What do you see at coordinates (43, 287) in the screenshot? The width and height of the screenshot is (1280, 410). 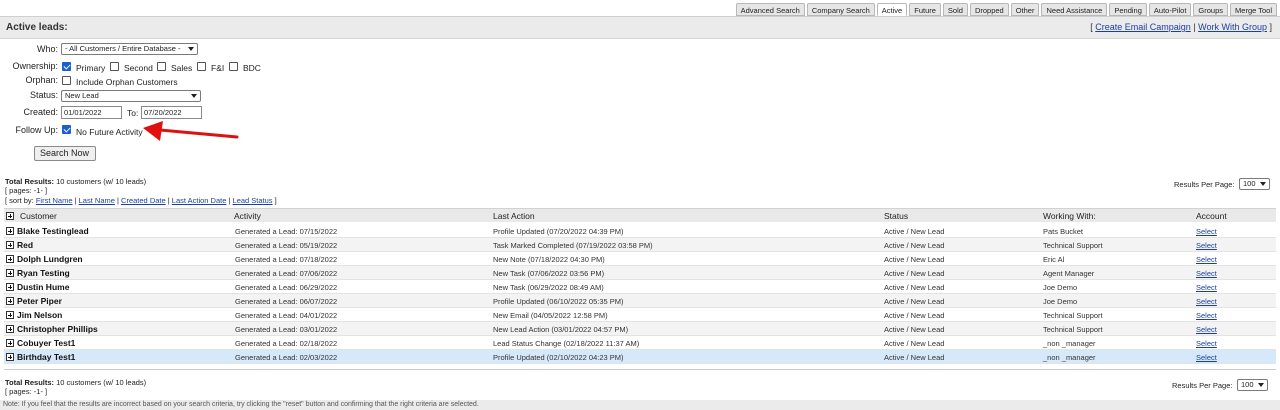 I see `customer-name: Dustin Hume` at bounding box center [43, 287].